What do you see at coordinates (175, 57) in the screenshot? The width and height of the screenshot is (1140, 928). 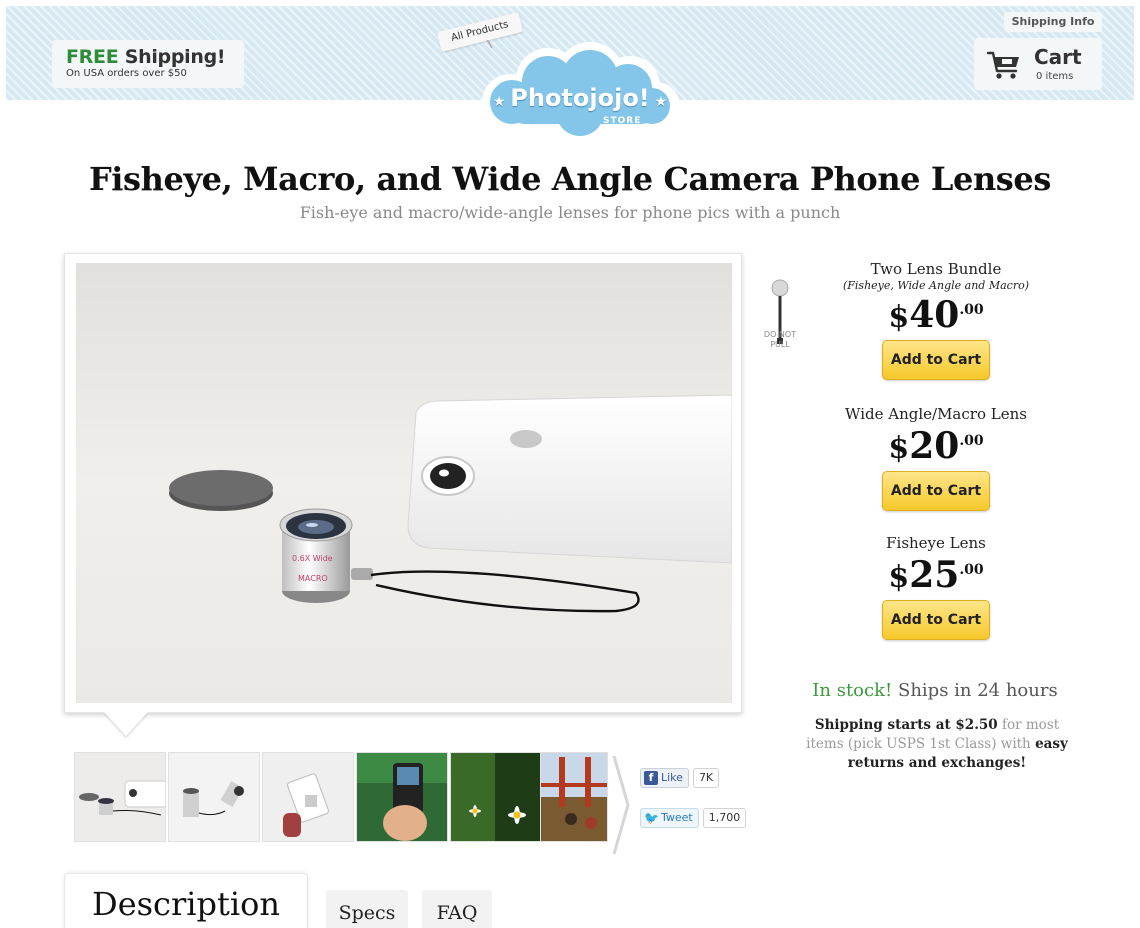 I see `shipping-label: Shipping!` at bounding box center [175, 57].